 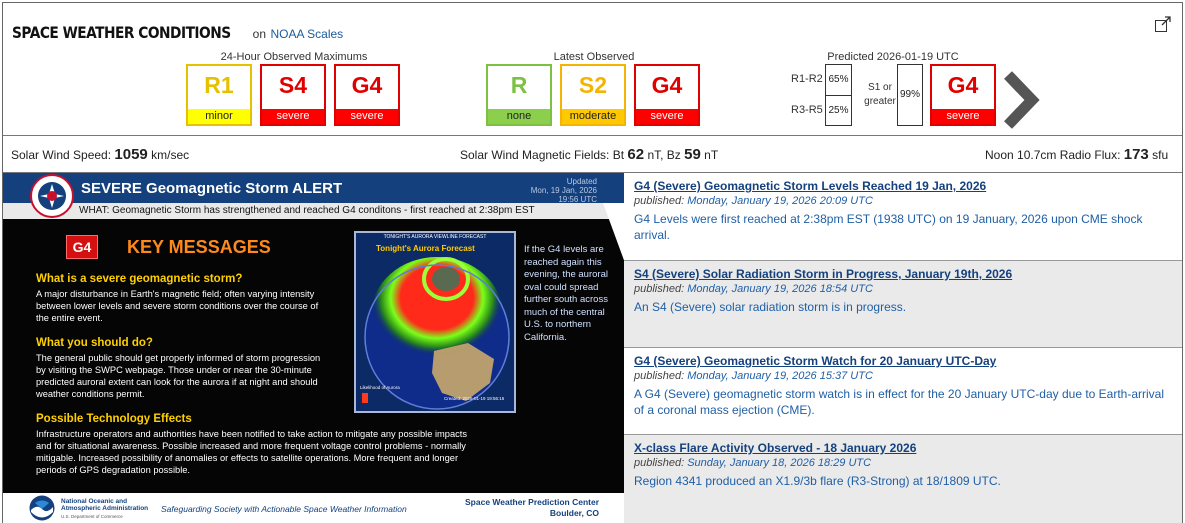 I want to click on bz-label: nT, Bz, so click(x=664, y=155).